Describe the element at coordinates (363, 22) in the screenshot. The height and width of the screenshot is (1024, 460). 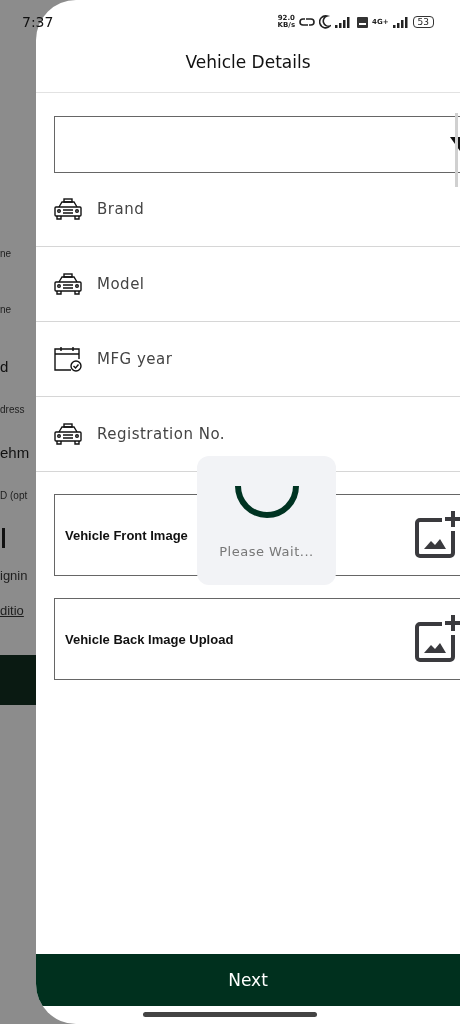
I see `volte-icon` at that location.